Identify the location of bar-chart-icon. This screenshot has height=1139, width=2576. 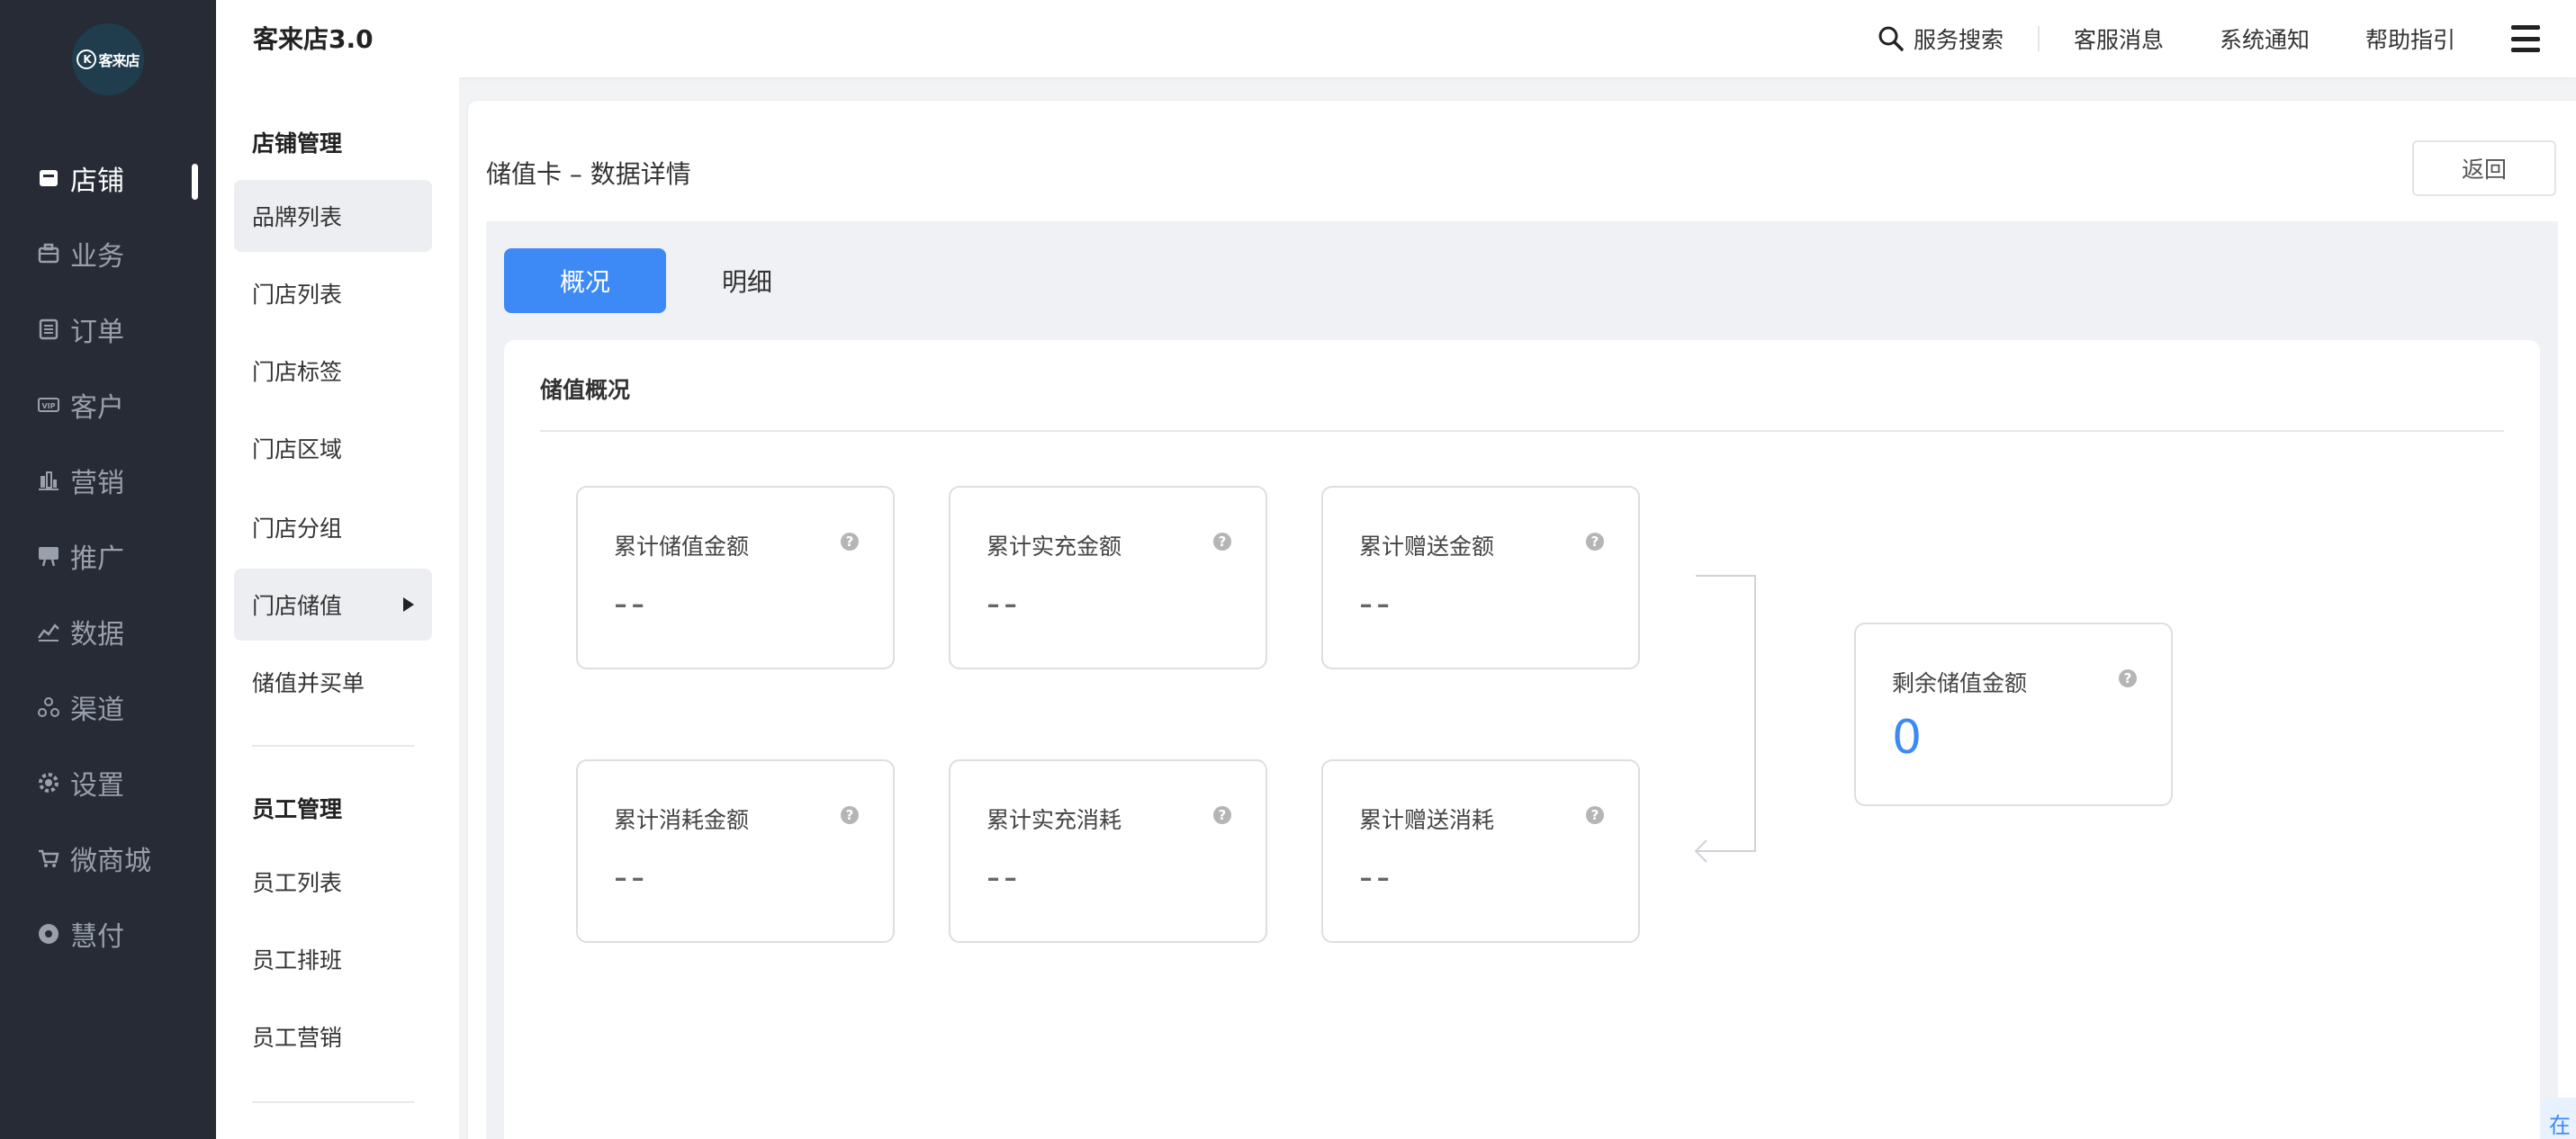
(48, 480).